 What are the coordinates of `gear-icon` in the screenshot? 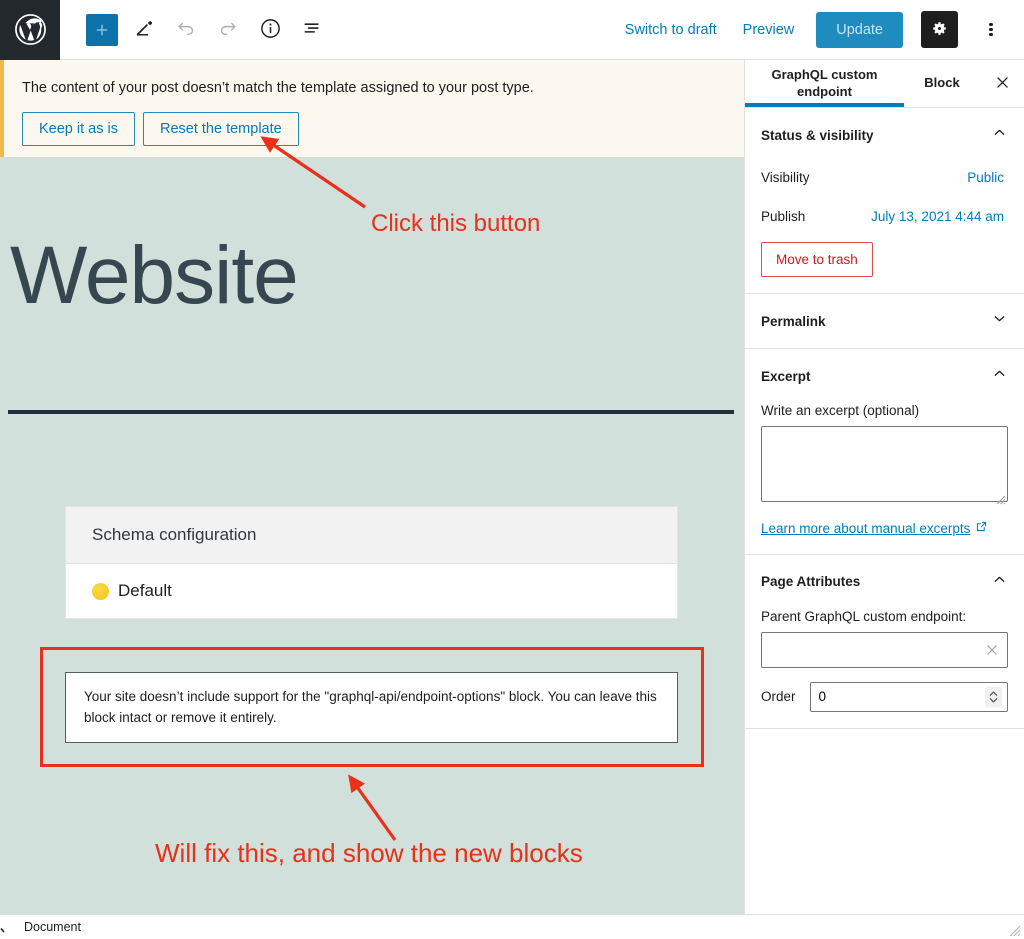 It's located at (939, 30).